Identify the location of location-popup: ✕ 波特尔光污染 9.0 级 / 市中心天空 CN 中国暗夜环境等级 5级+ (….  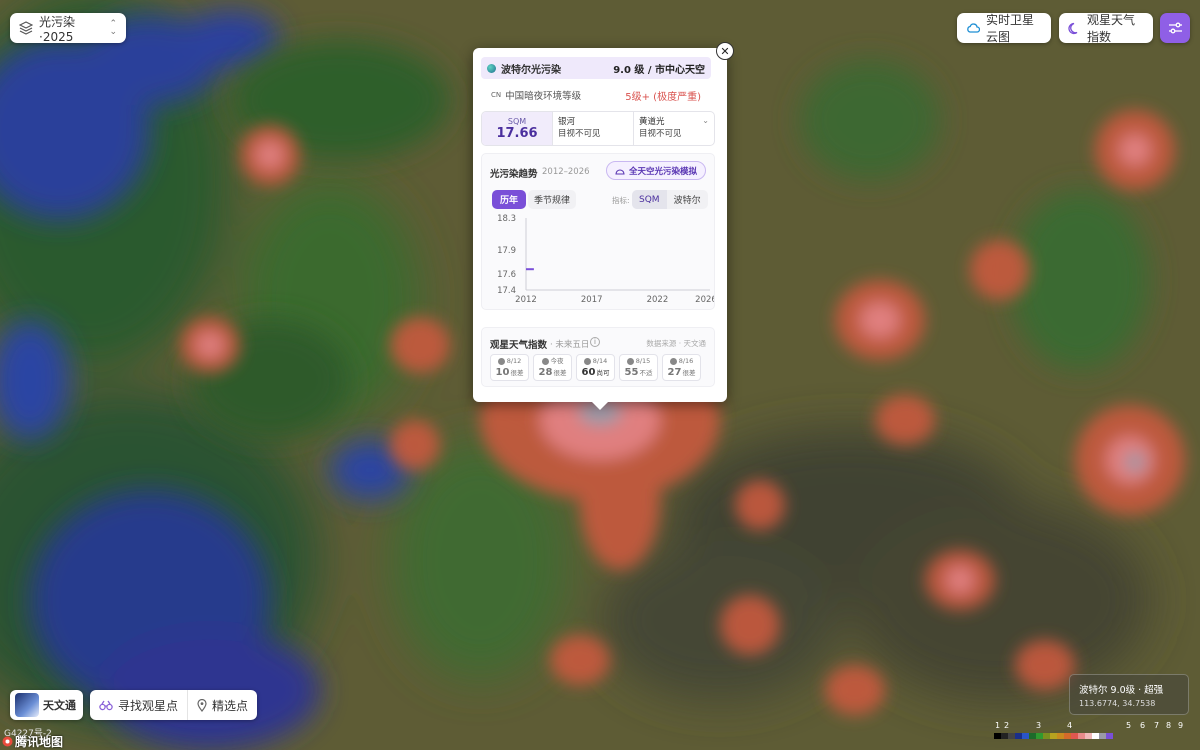
(603, 222).